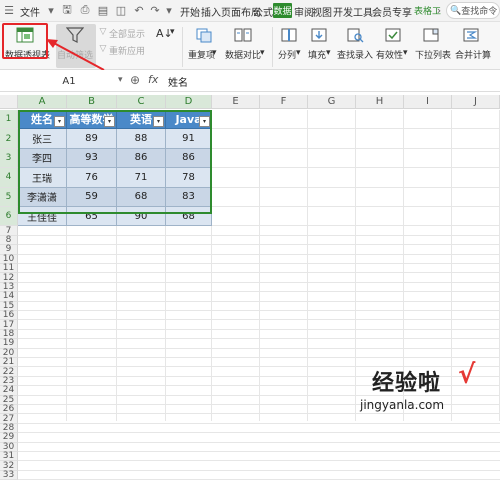 This screenshot has height=480, width=500. I want to click on watermark-check-icon: √, so click(467, 375).